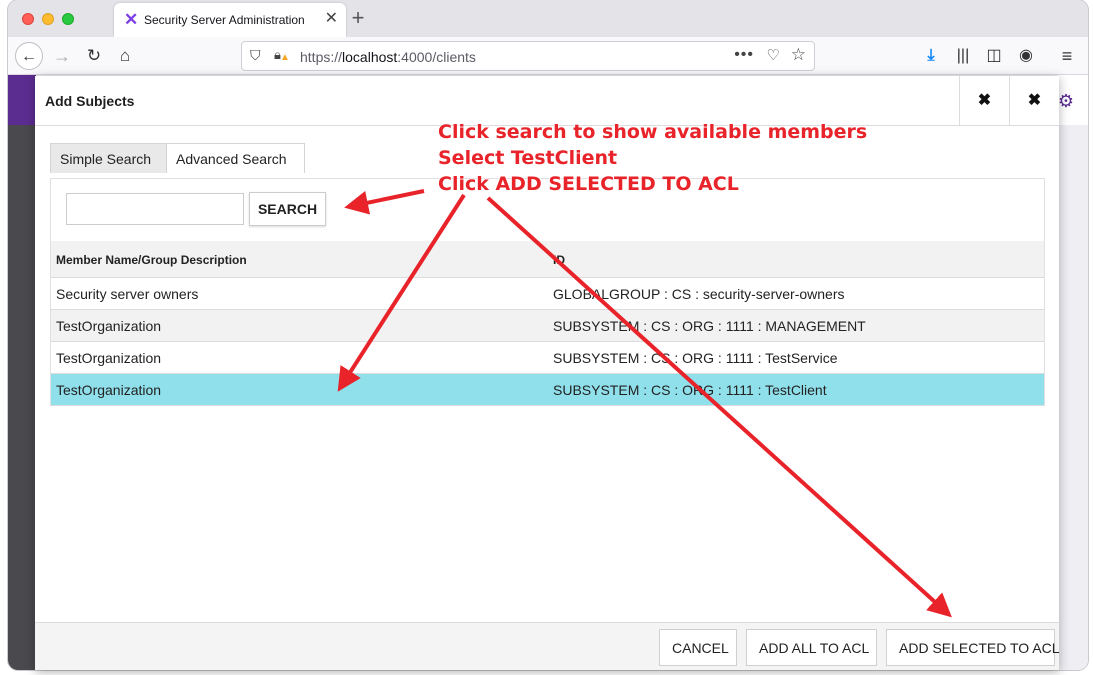  What do you see at coordinates (811, 647) in the screenshot?
I see `add-all-to-acl-button: ADD ALL TO ACL` at bounding box center [811, 647].